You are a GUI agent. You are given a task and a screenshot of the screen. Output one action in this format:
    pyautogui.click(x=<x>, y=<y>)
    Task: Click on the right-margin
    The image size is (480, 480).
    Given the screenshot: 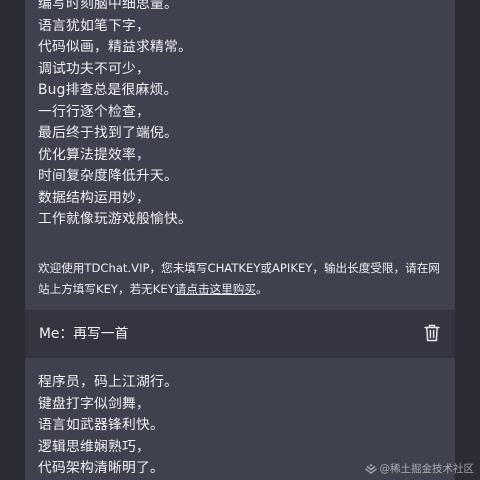 What is the action you would take?
    pyautogui.click(x=467, y=240)
    